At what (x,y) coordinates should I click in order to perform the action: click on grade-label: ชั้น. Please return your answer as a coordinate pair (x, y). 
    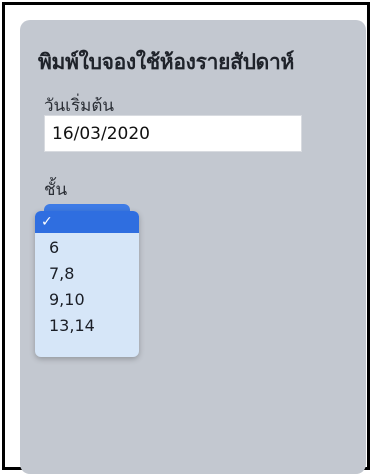
    Looking at the image, I should click on (56, 190).